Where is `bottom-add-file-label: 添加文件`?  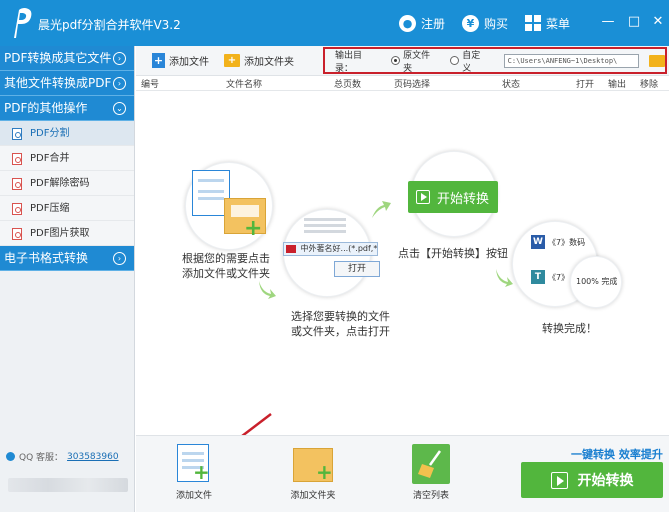 bottom-add-file-label: 添加文件 is located at coordinates (193, 496).